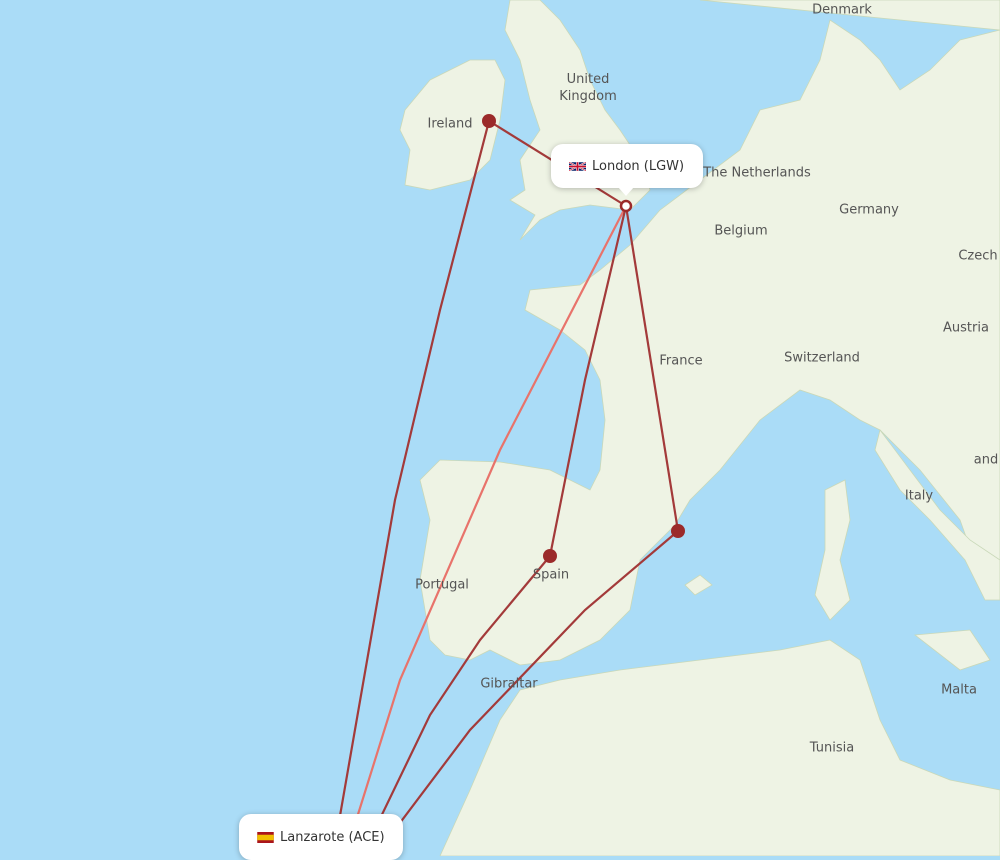  What do you see at coordinates (822, 358) in the screenshot?
I see `label-switzerland: Switzerland` at bounding box center [822, 358].